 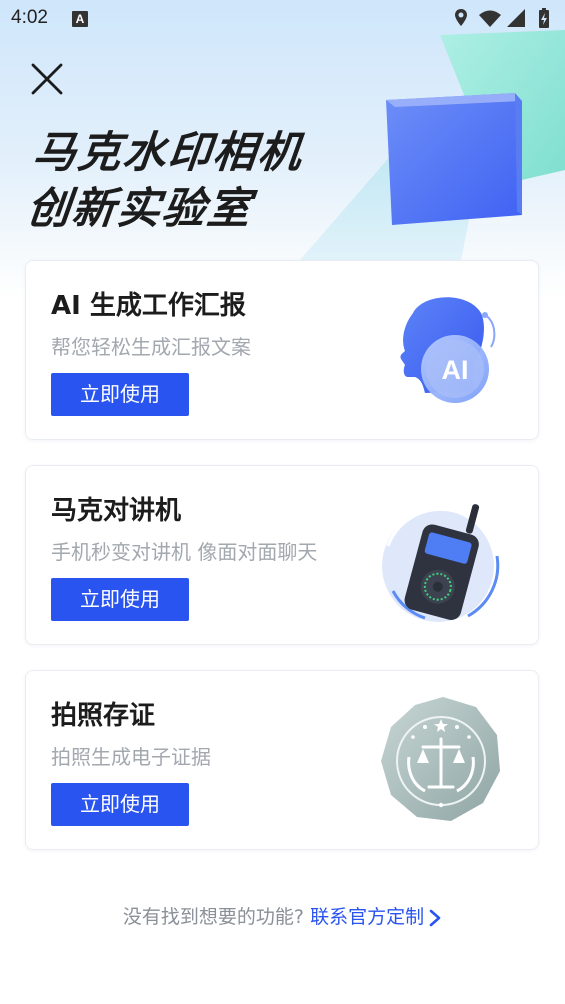 What do you see at coordinates (440, 759) in the screenshot?
I see `justice-badge-icon` at bounding box center [440, 759].